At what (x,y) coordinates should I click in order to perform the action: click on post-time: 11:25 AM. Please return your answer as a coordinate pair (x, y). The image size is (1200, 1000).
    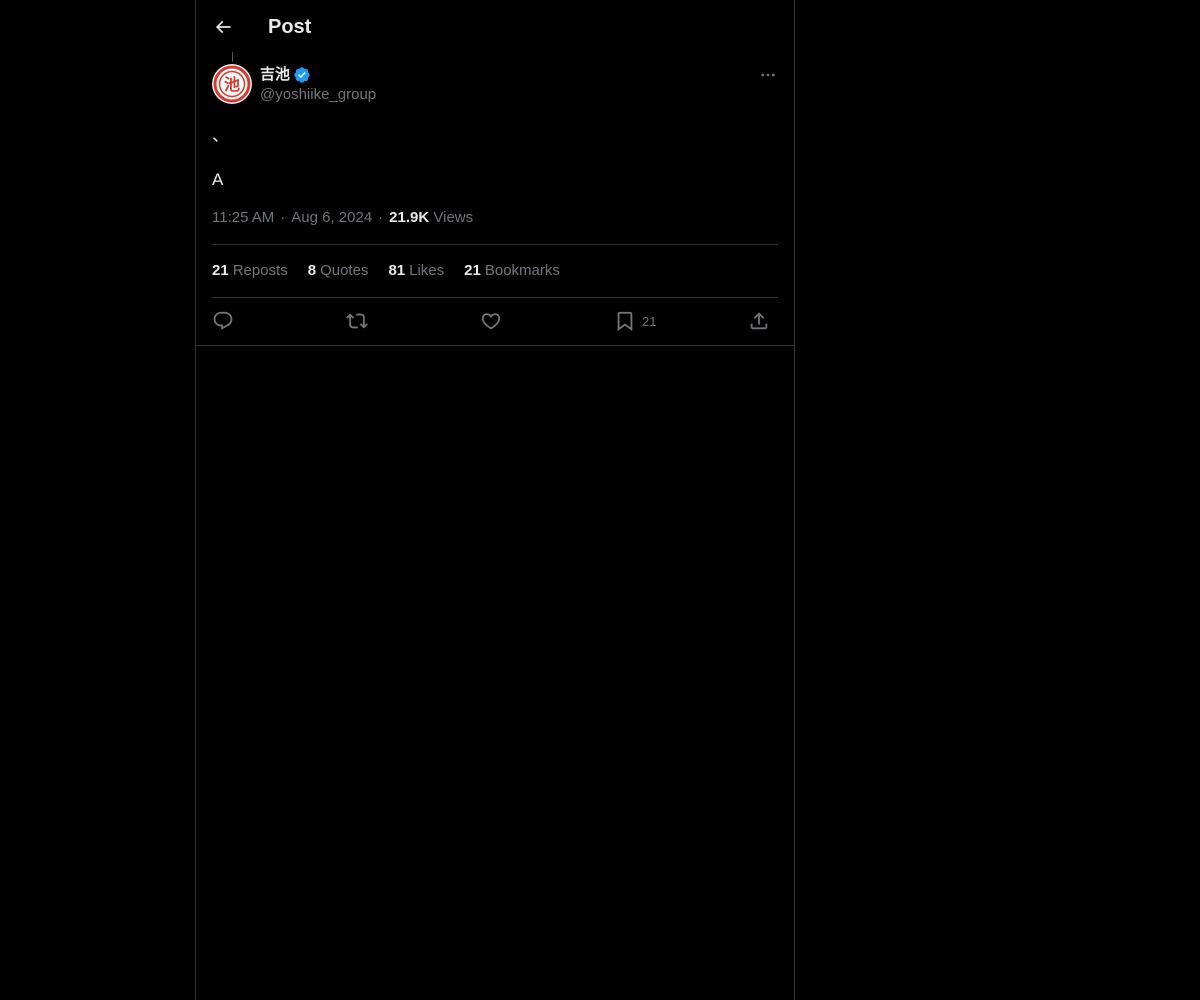
    Looking at the image, I should click on (243, 217).